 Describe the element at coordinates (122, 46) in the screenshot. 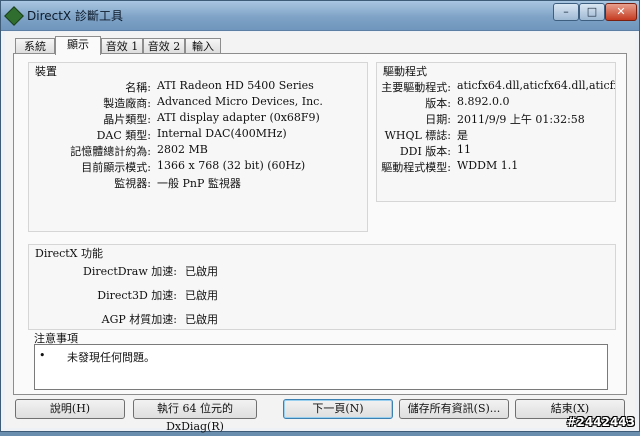

I see `tab-sound-1: 音效 1` at that location.